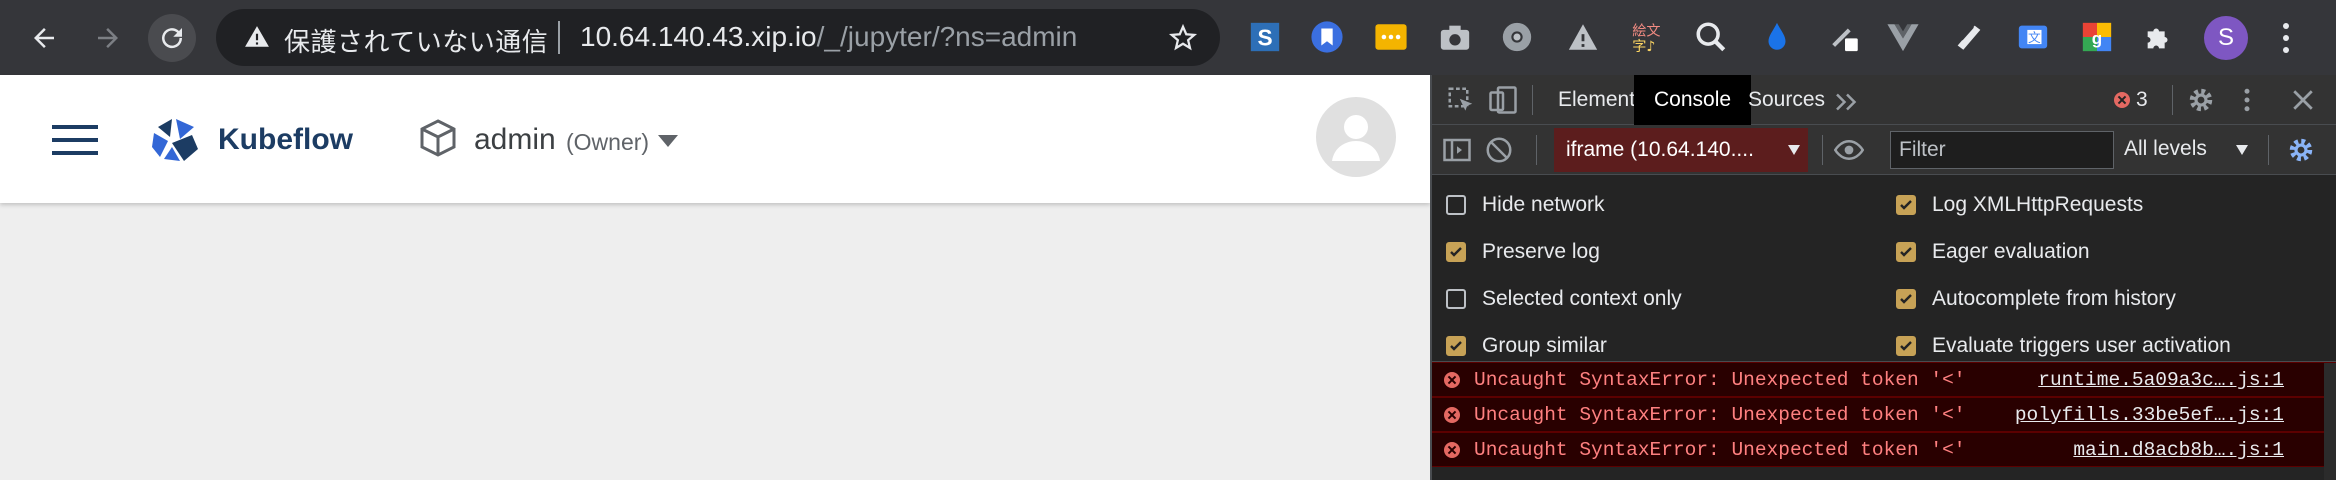 The image size is (2336, 480). I want to click on camera-extension-icon, so click(1455, 37).